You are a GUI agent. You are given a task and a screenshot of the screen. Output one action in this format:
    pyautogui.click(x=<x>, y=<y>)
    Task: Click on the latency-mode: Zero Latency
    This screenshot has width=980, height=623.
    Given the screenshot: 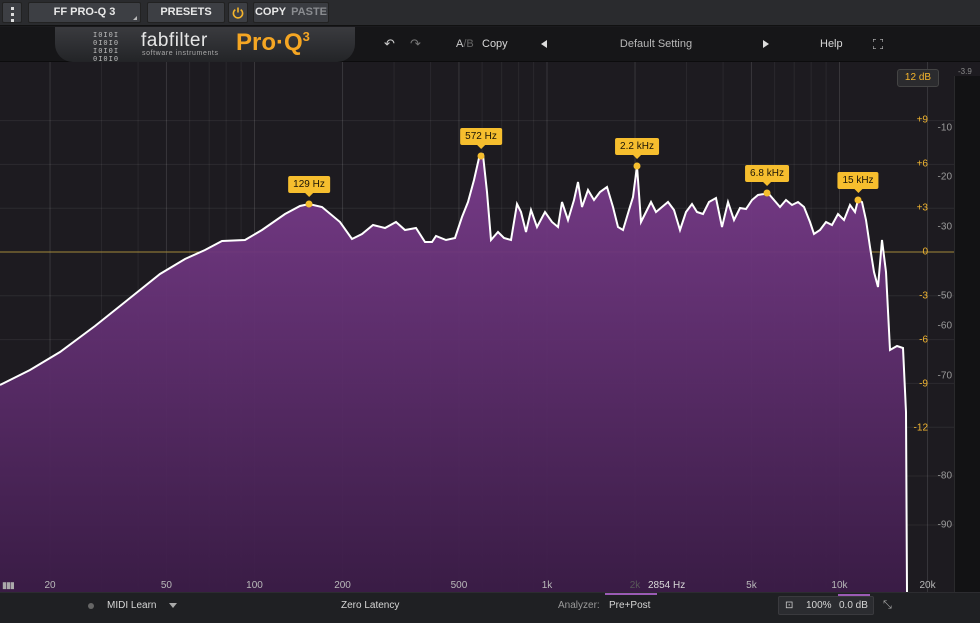 What is the action you would take?
    pyautogui.click(x=370, y=605)
    